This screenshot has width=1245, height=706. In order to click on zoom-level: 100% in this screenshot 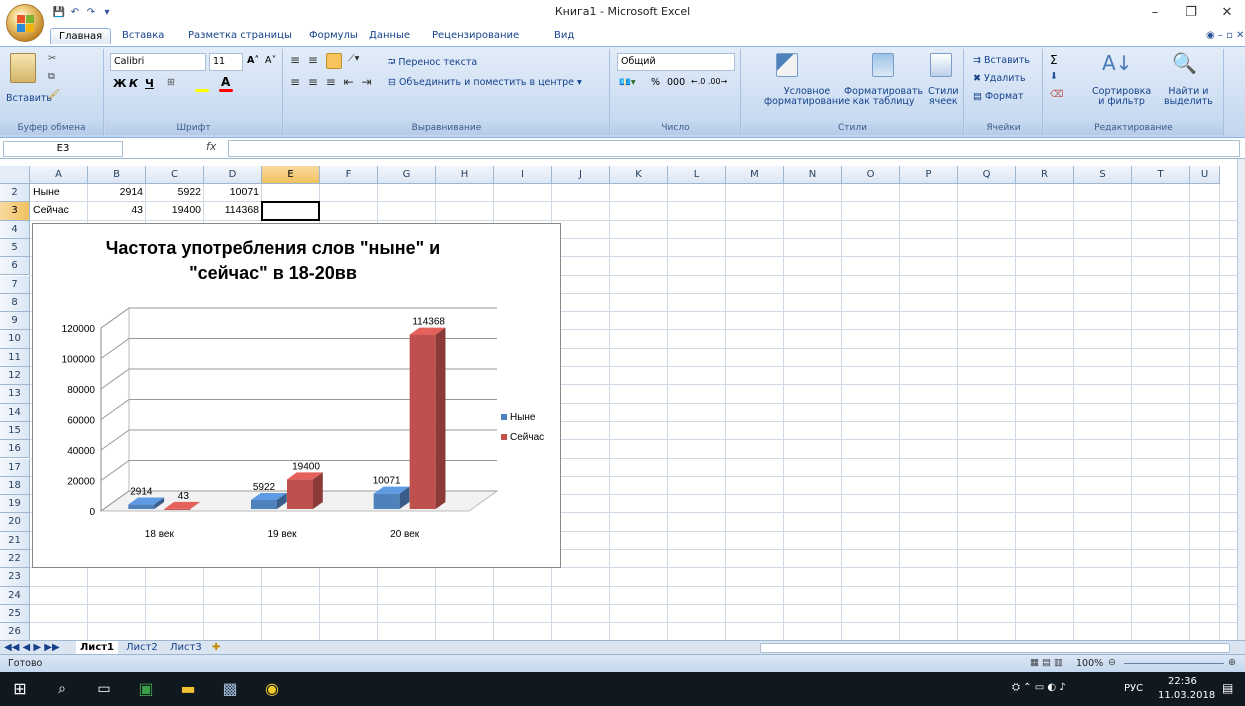, I will do `click(1089, 663)`.